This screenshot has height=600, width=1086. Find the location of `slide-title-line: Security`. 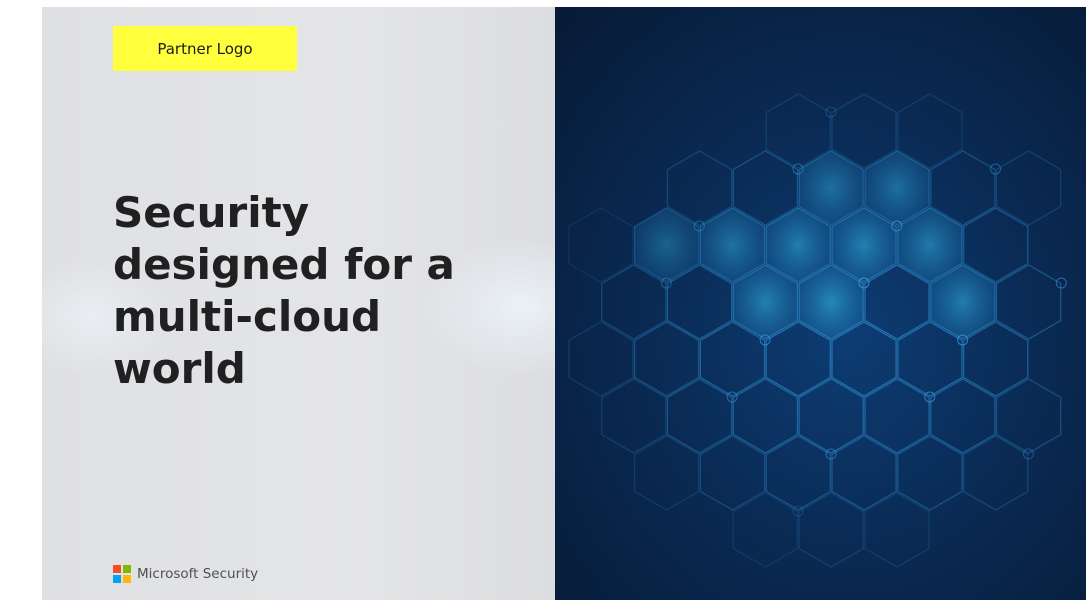

slide-title-line: Security is located at coordinates (211, 212).